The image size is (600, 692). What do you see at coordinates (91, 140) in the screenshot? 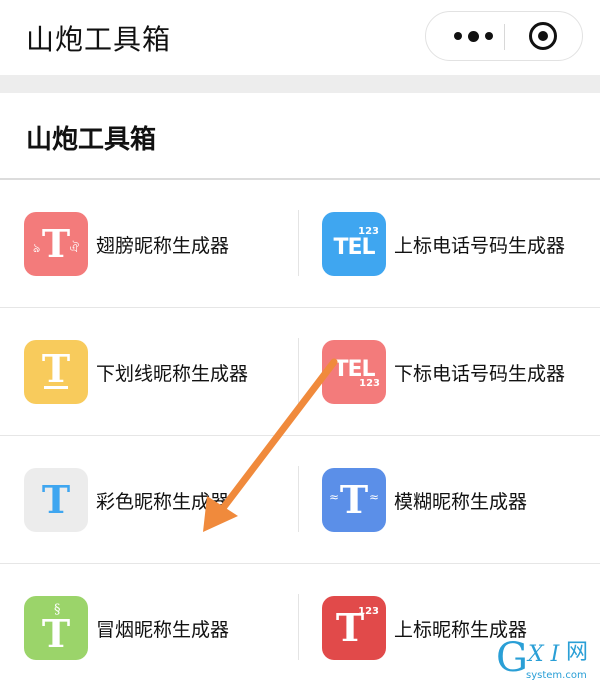
I see `section-title: 山炮工具箱` at bounding box center [91, 140].